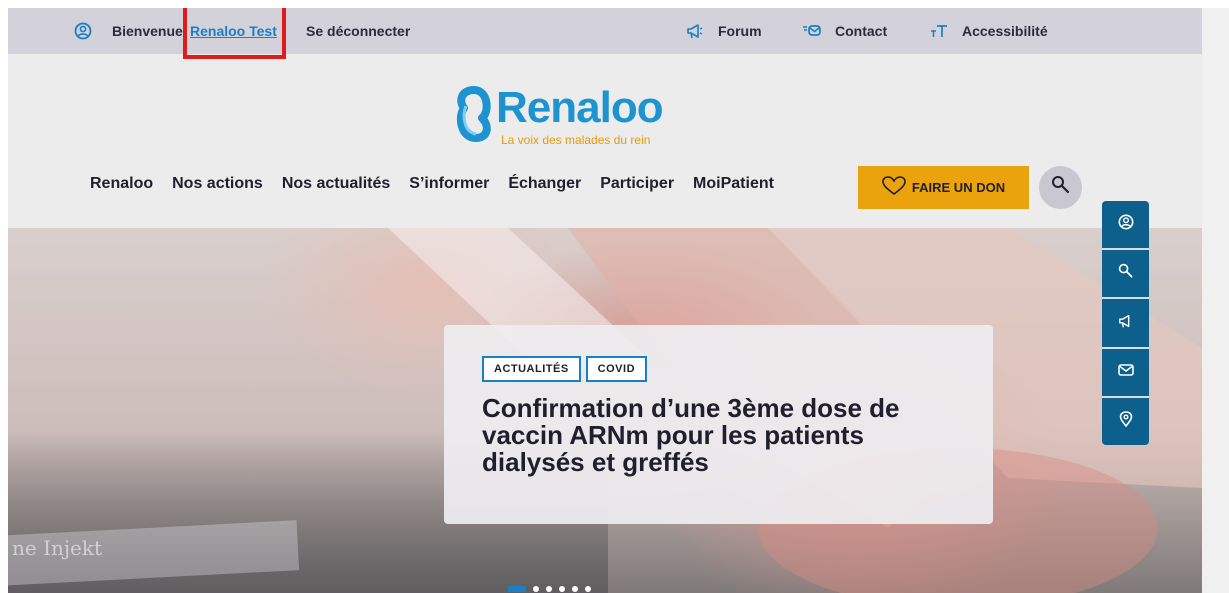 The height and width of the screenshot is (593, 1229). I want to click on heart-icon, so click(894, 187).